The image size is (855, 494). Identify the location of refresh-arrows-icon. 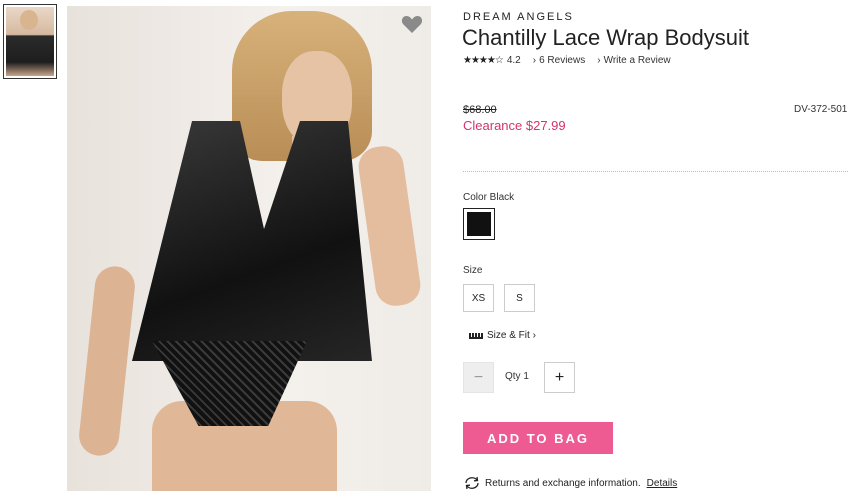
(472, 483).